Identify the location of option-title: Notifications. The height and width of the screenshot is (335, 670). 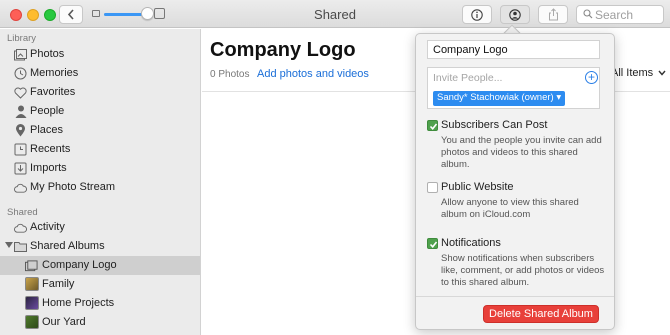
(471, 243).